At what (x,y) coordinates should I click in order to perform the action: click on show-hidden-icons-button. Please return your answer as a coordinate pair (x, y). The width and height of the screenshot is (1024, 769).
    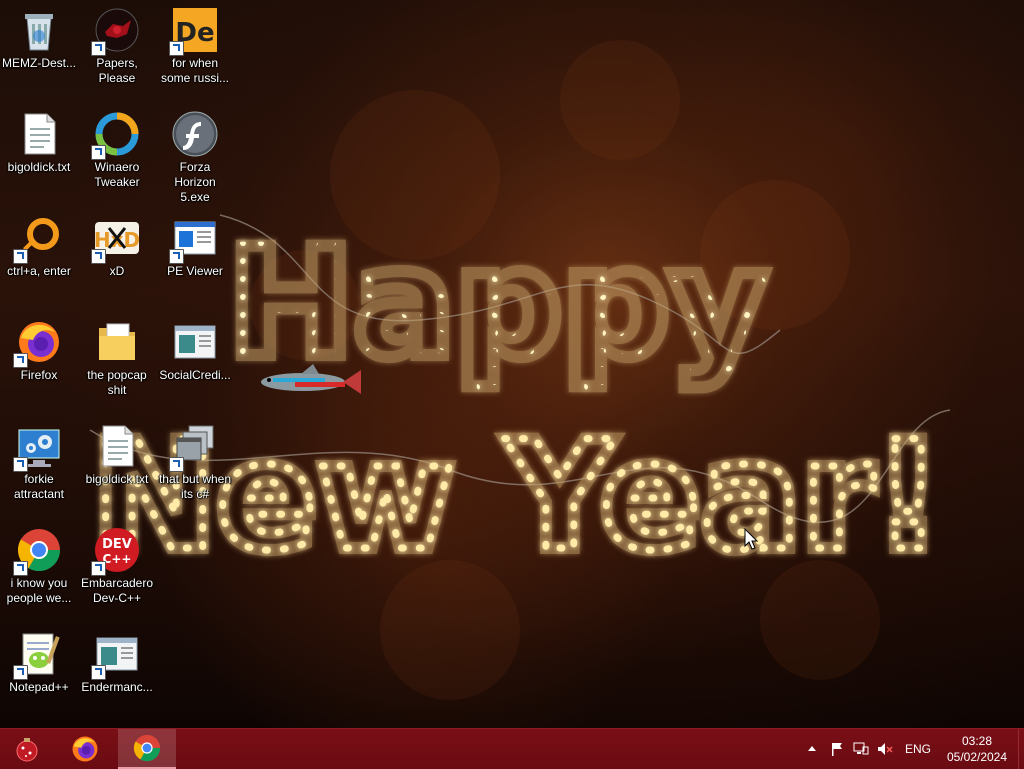
    Looking at the image, I should click on (812, 749).